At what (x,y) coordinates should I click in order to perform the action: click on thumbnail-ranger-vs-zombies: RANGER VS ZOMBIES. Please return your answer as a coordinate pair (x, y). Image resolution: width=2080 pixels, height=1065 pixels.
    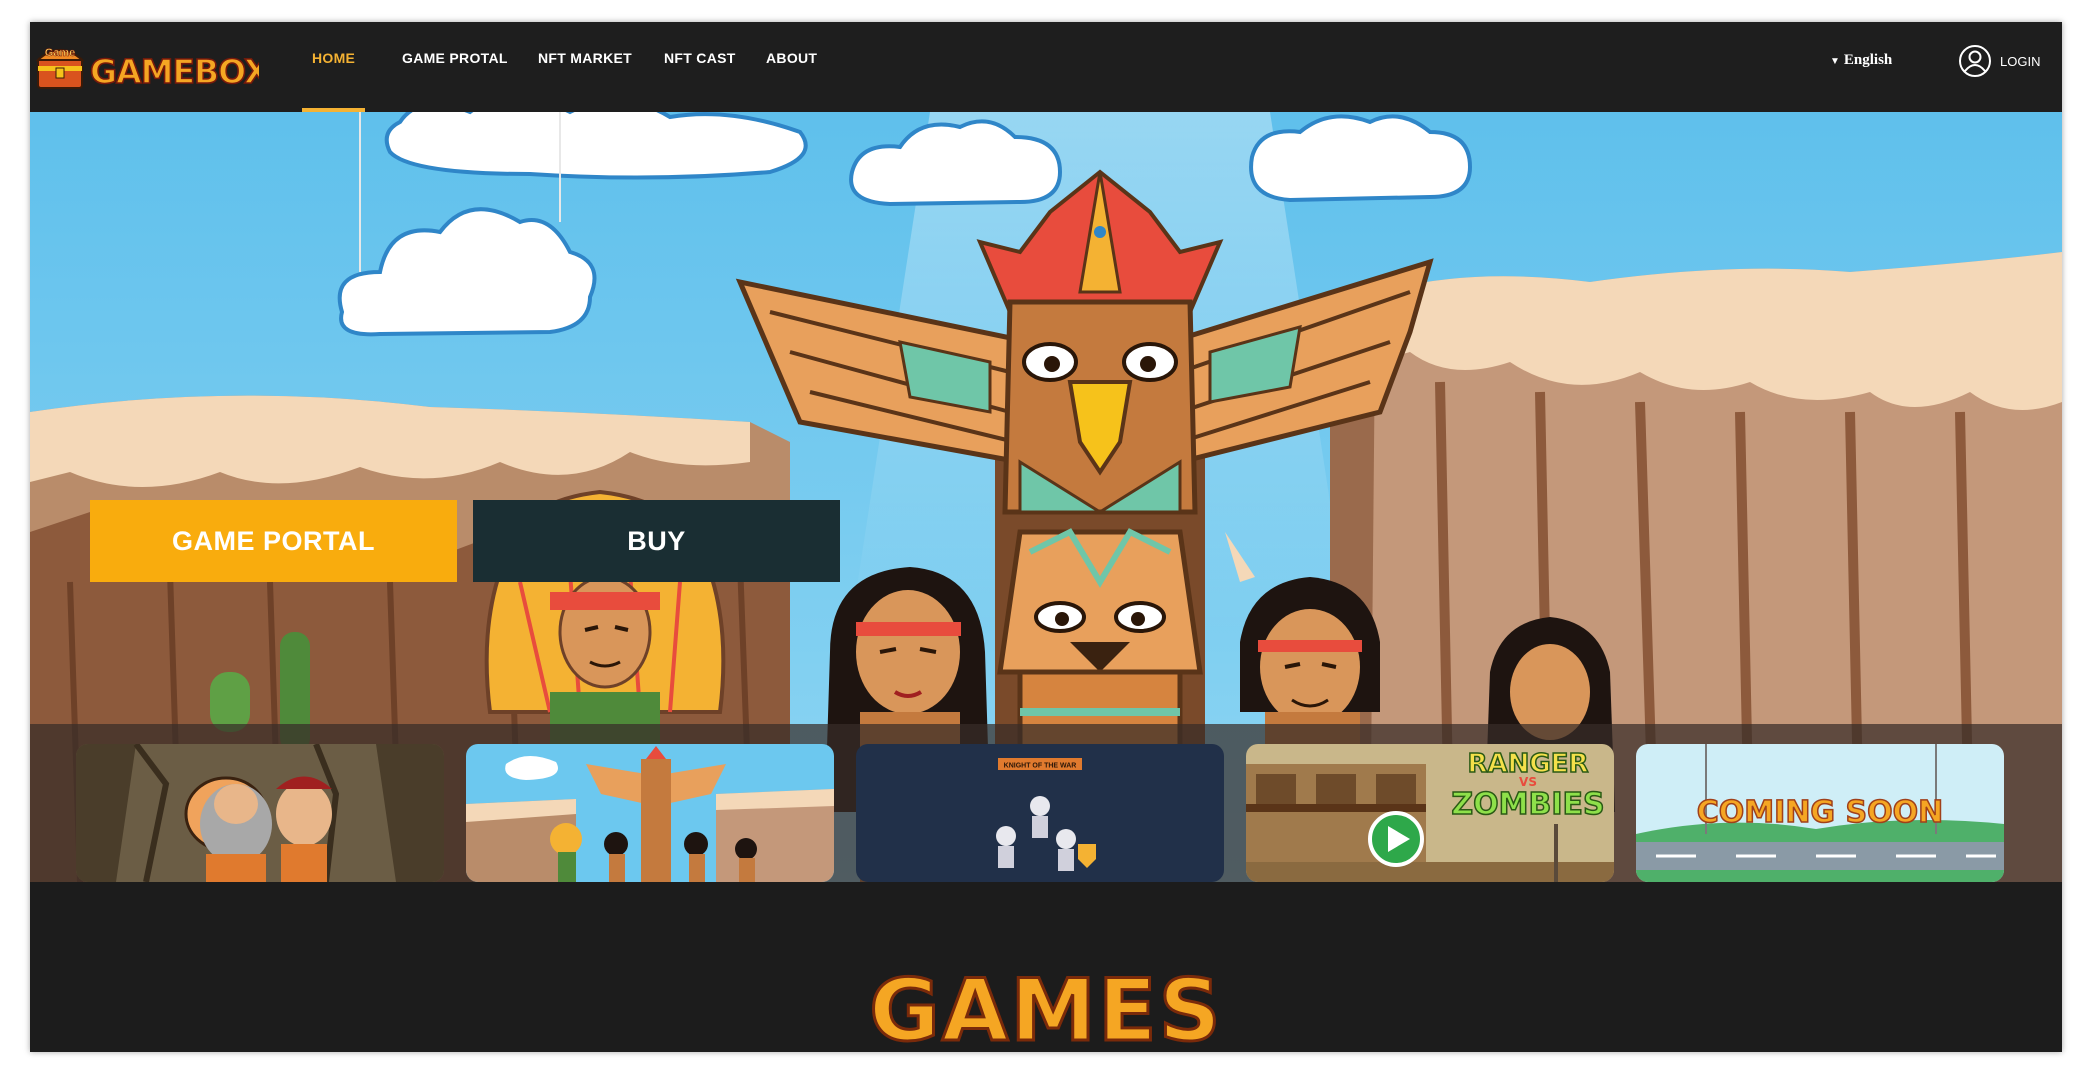
    Looking at the image, I should click on (1430, 813).